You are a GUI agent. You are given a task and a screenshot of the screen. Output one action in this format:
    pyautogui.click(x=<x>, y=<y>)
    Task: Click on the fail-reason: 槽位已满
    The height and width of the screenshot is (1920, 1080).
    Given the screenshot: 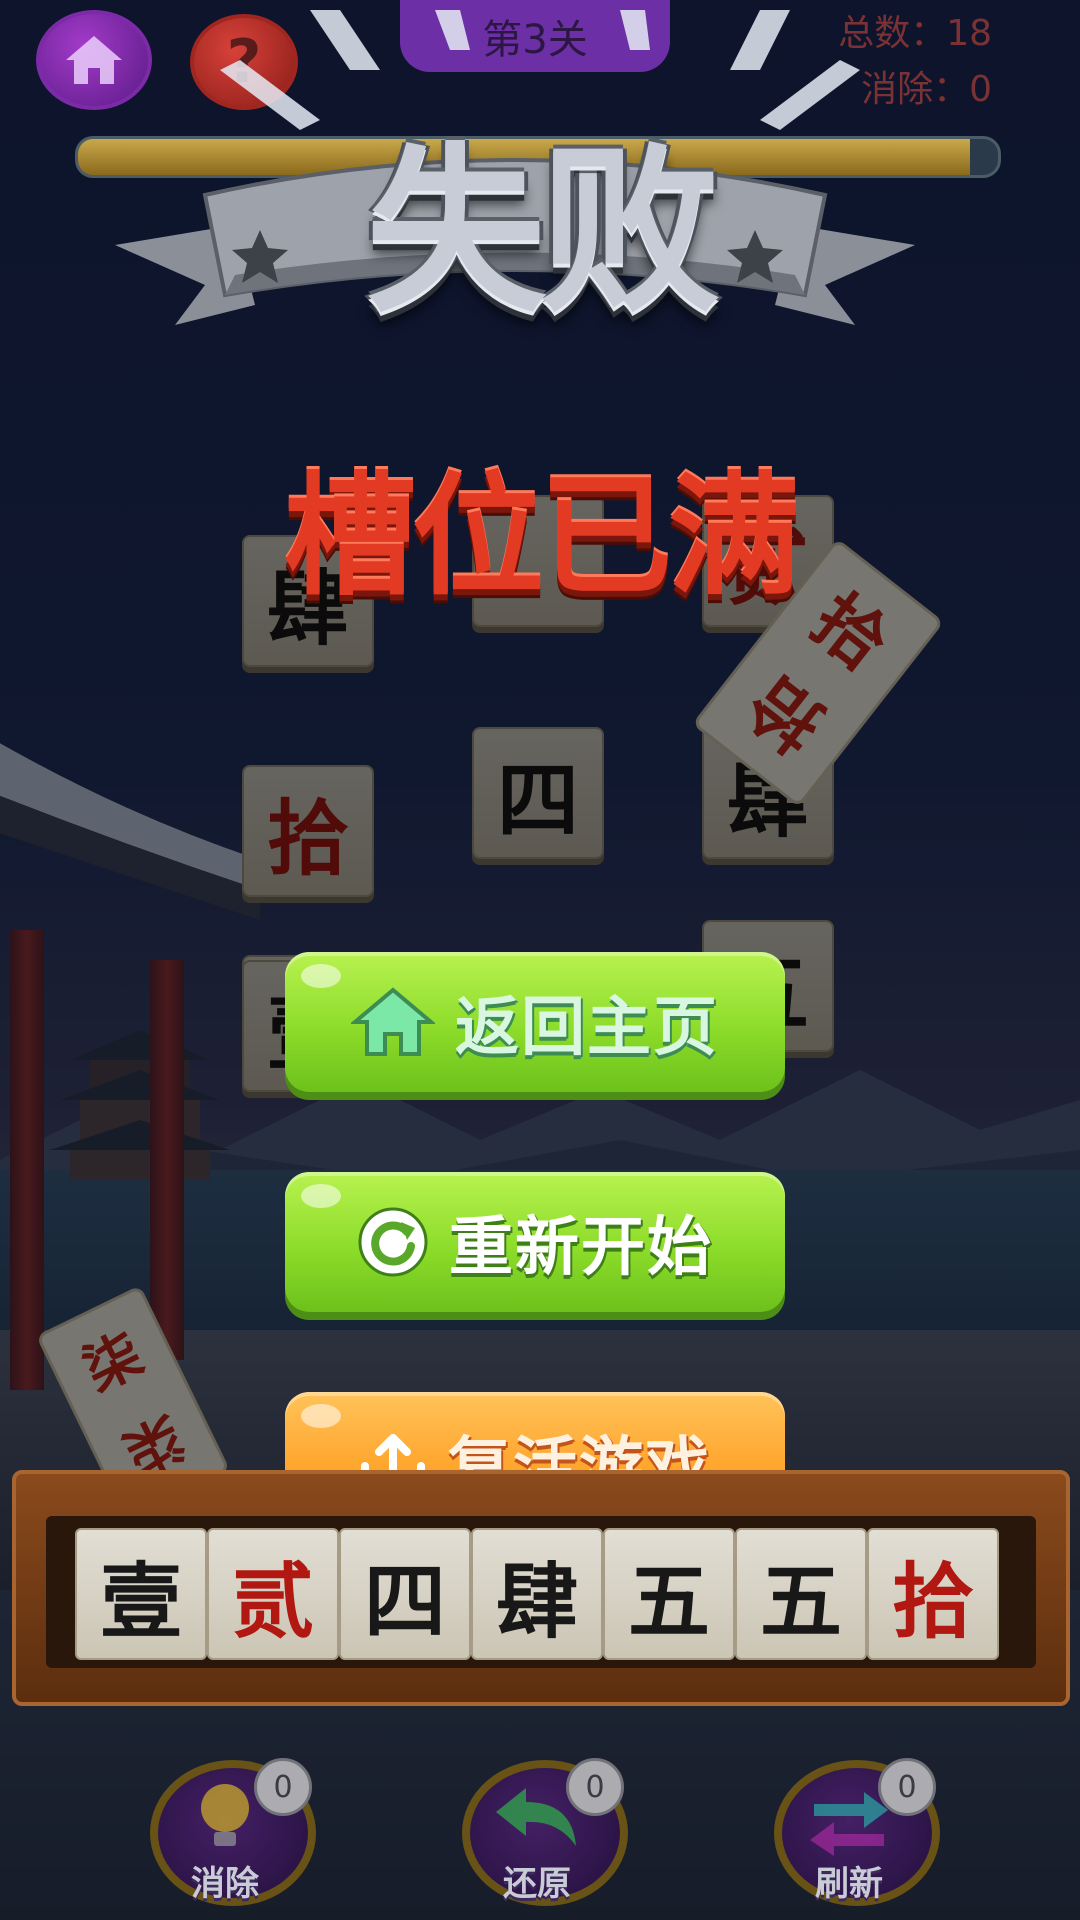 What is the action you would take?
    pyautogui.click(x=542, y=537)
    